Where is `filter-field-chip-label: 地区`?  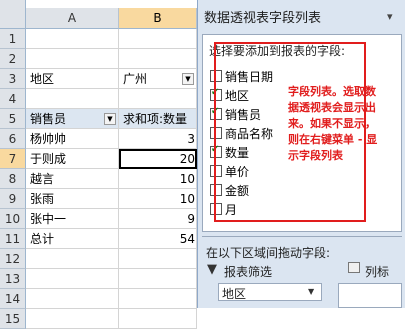 filter-field-chip-label: 地区 is located at coordinates (234, 294).